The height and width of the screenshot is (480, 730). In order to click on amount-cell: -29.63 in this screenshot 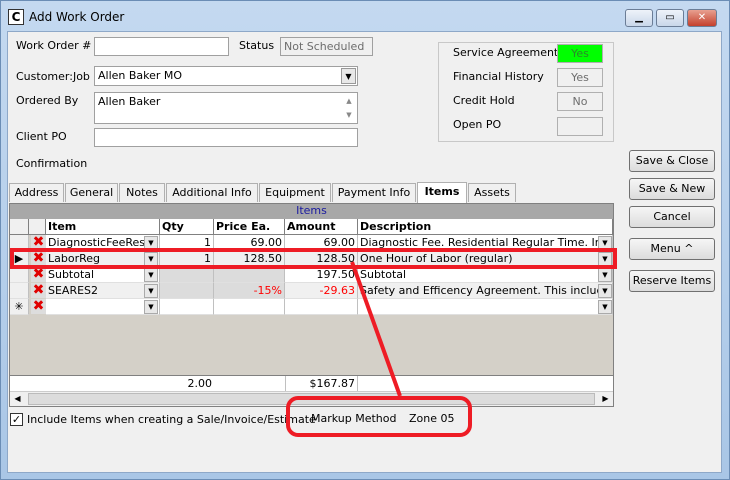, I will do `click(321, 291)`.